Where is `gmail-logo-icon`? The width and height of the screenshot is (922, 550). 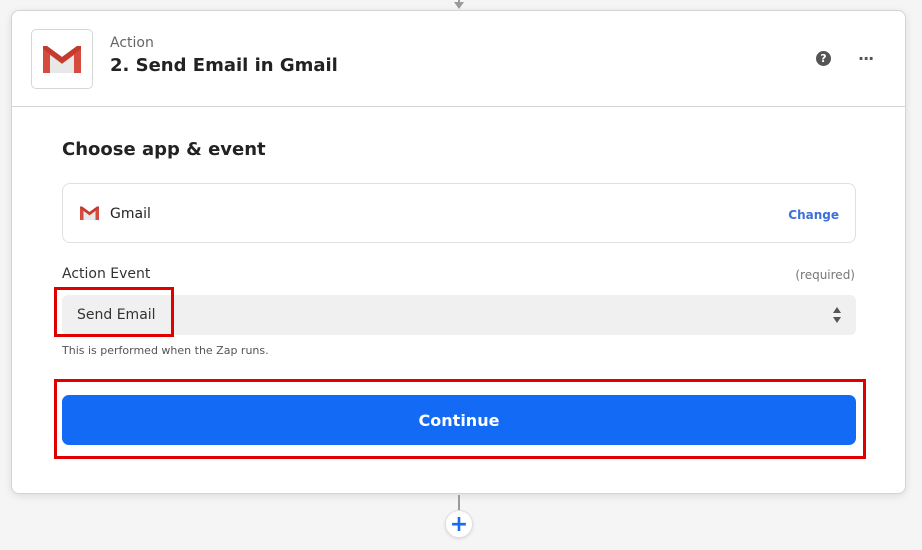
gmail-logo-icon is located at coordinates (62, 59).